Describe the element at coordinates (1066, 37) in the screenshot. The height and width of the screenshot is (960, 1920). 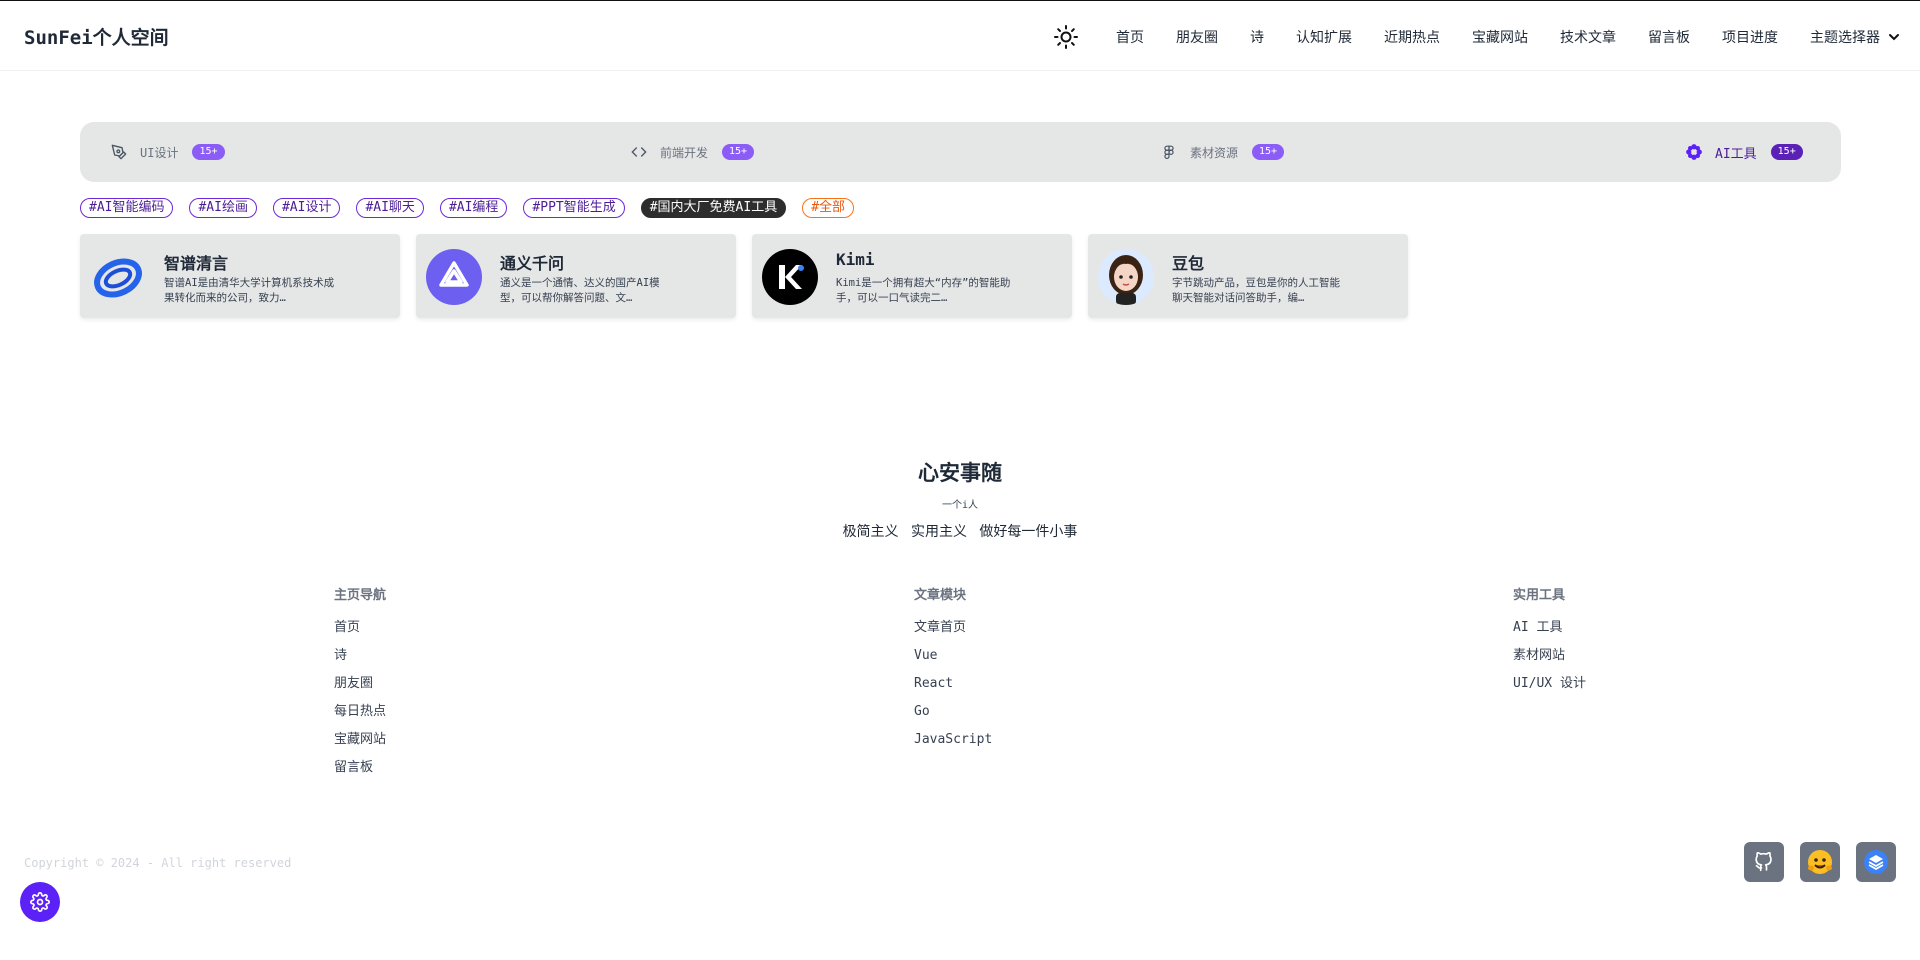
I see `sun-icon` at that location.